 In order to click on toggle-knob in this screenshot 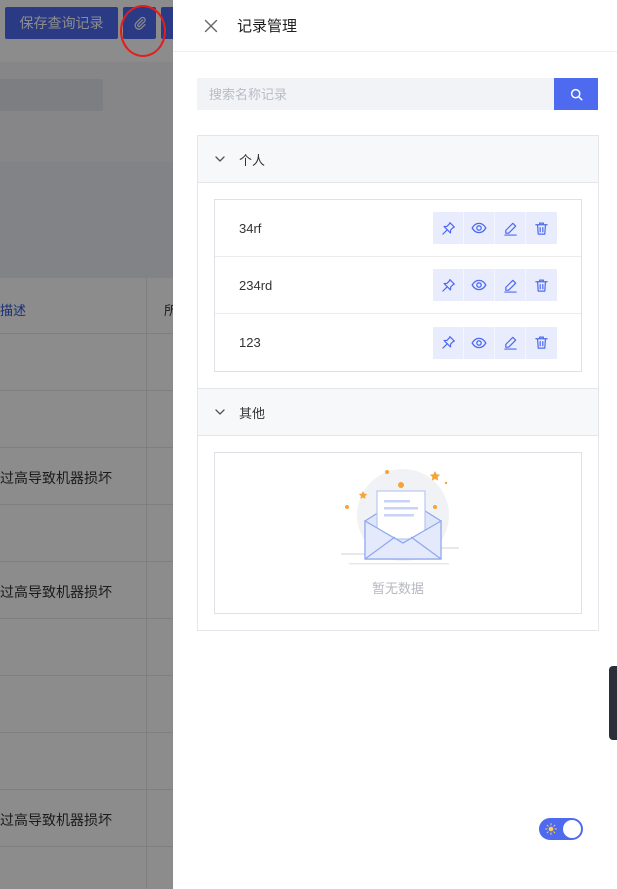, I will do `click(572, 829)`.